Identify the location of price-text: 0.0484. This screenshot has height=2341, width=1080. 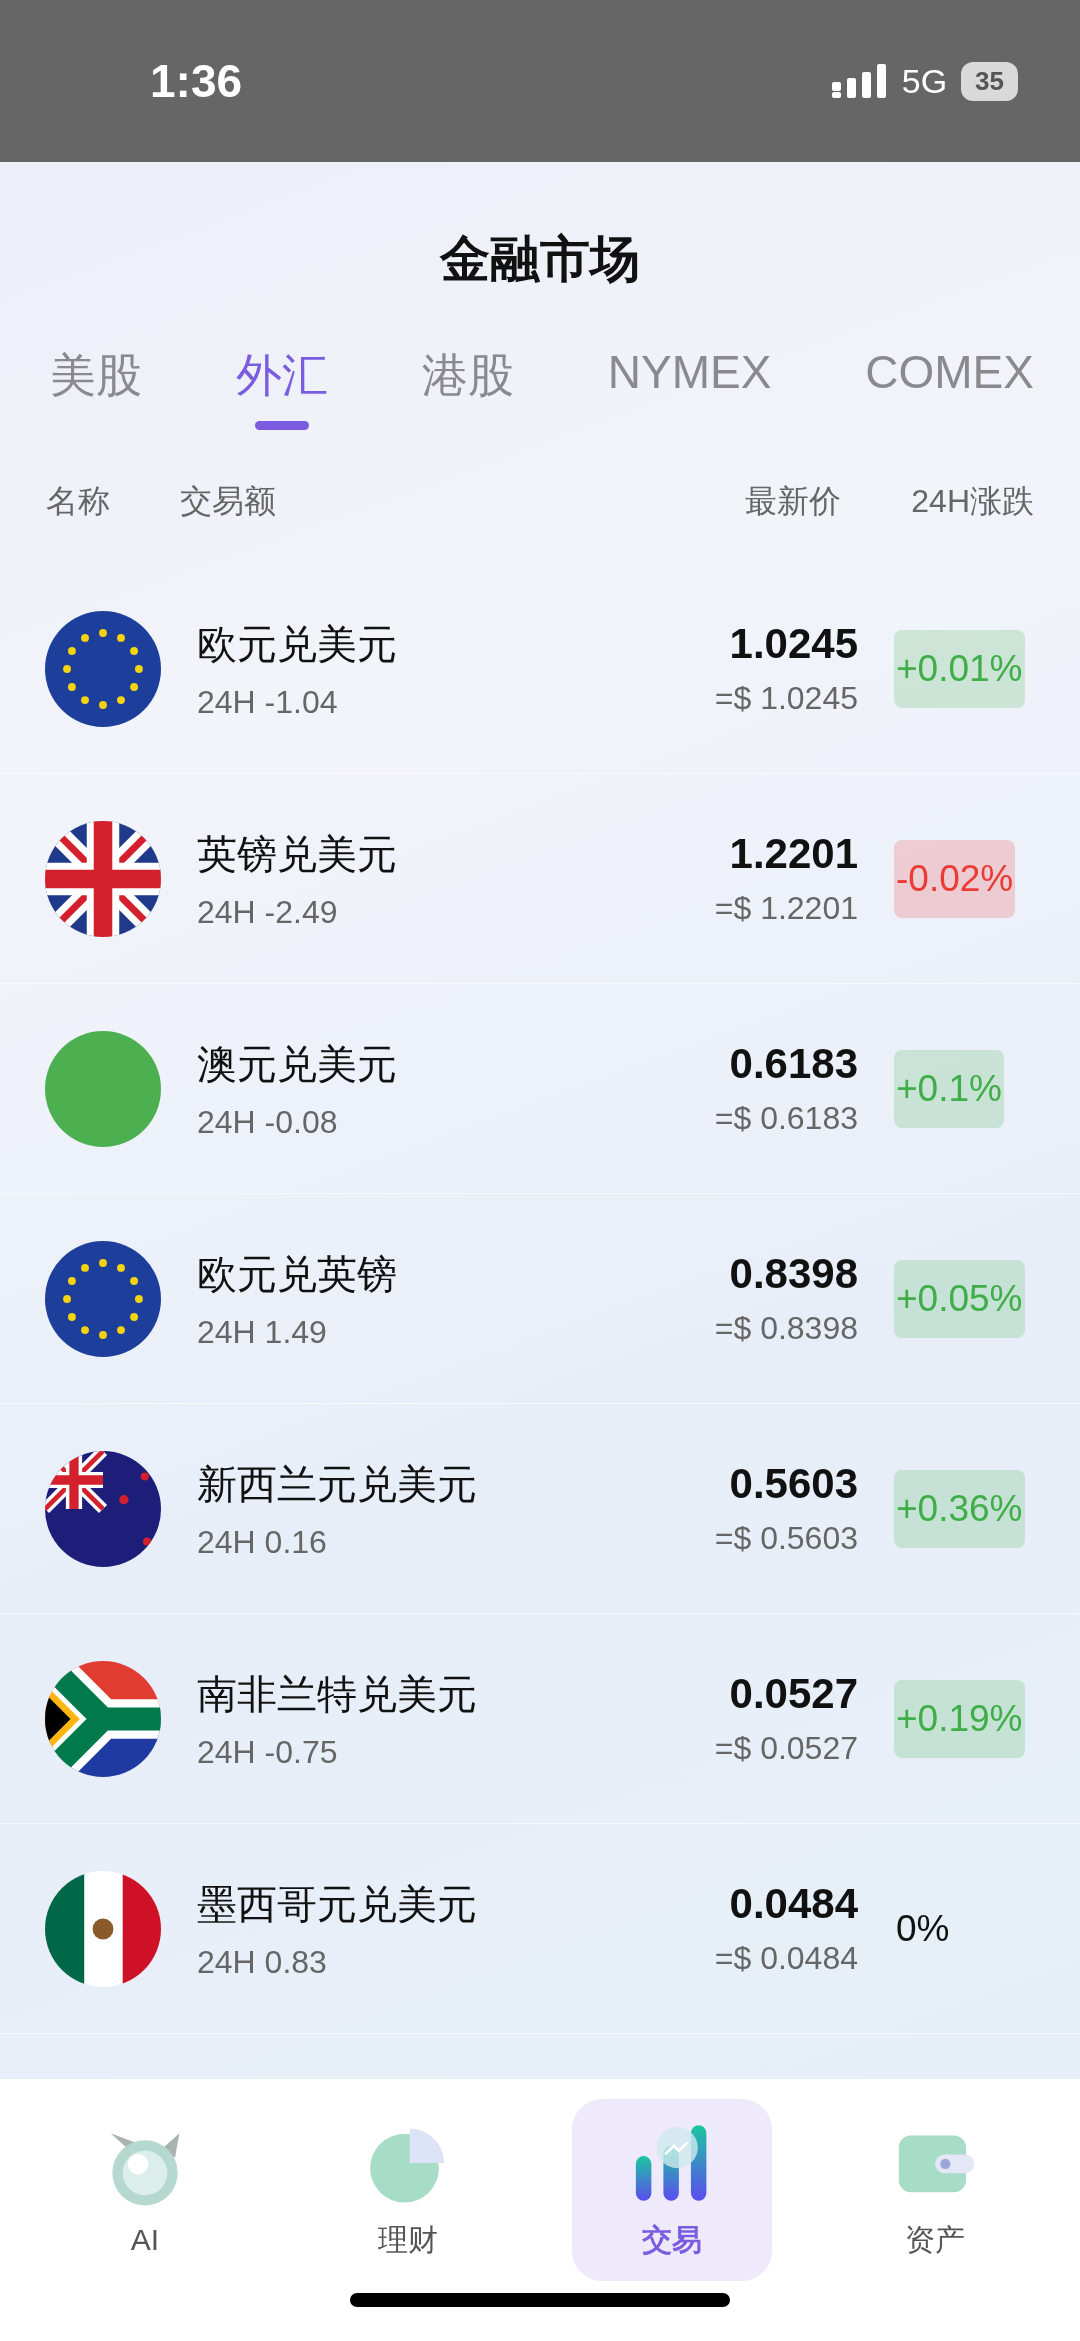
(793, 1904).